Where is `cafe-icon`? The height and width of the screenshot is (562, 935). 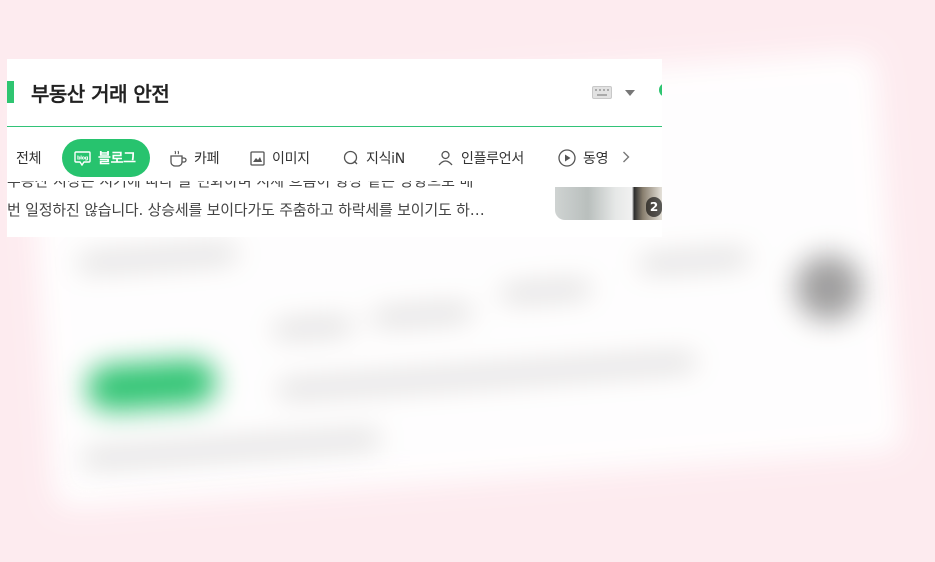
cafe-icon is located at coordinates (178, 158).